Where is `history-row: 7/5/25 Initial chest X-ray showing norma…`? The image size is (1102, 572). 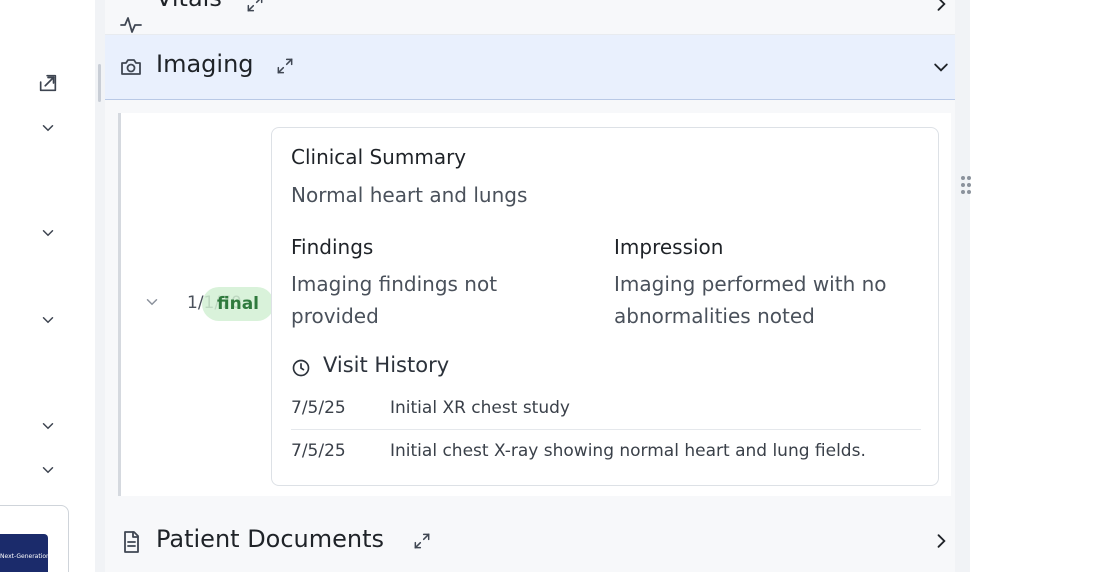 history-row: 7/5/25 Initial chest X-ray showing norma… is located at coordinates (606, 452).